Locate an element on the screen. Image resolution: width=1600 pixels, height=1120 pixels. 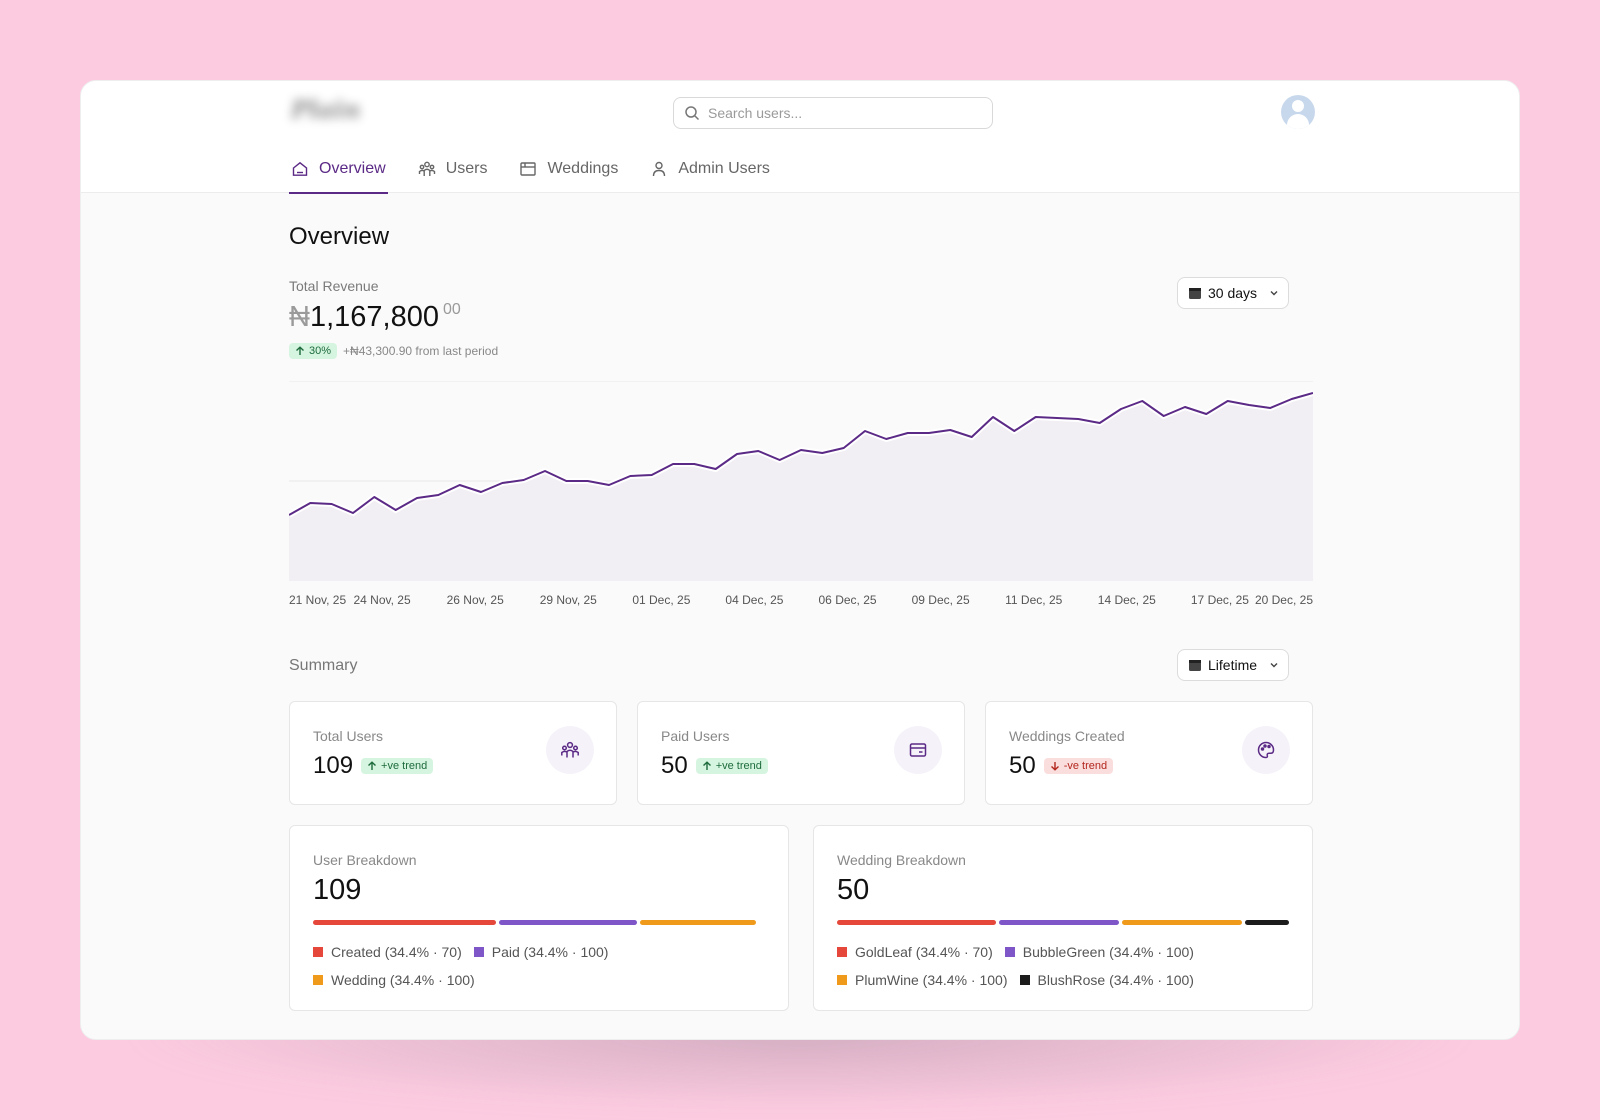
revenue-label: Total Revenue is located at coordinates (334, 286).